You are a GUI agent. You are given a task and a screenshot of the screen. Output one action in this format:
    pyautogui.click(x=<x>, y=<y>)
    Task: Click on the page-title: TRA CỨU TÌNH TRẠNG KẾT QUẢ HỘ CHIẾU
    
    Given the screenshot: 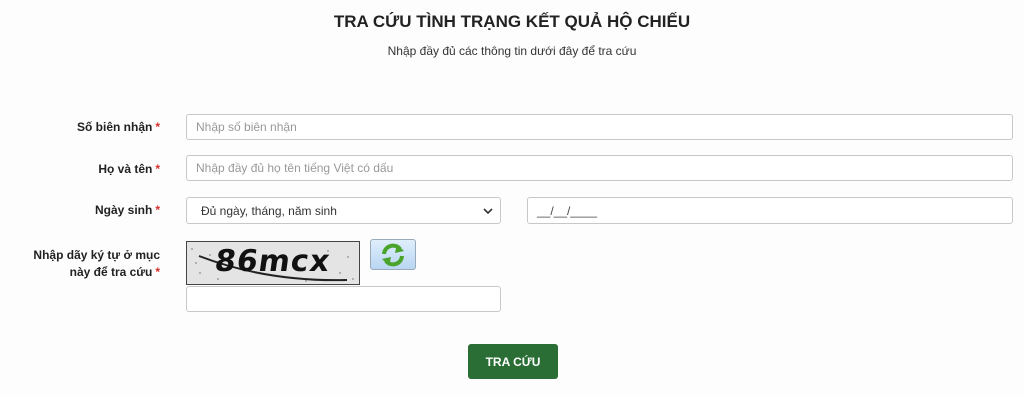 What is the action you would take?
    pyautogui.click(x=512, y=21)
    